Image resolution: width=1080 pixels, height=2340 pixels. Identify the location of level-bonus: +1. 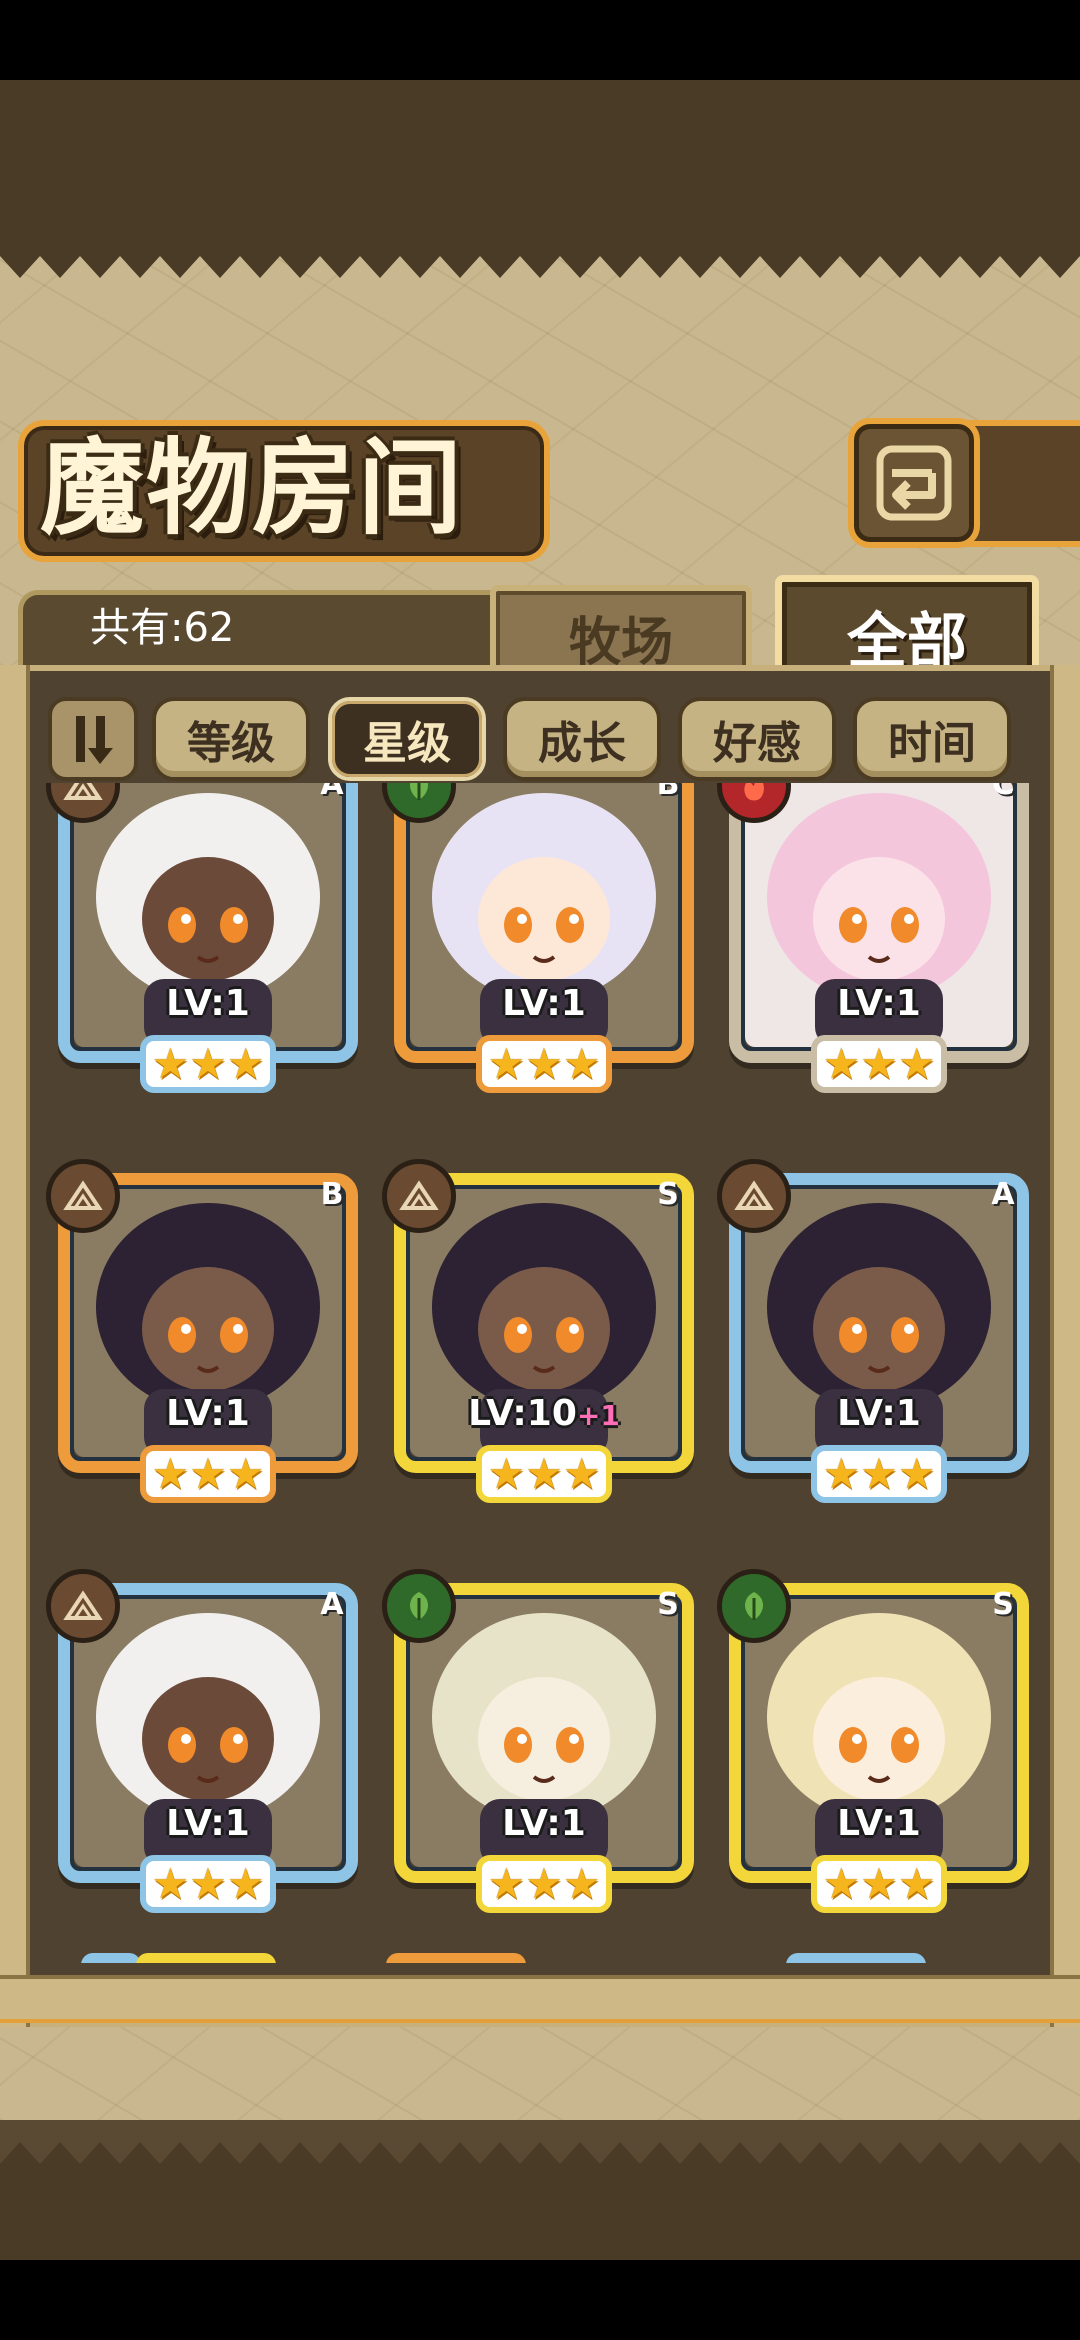
(598, 1415).